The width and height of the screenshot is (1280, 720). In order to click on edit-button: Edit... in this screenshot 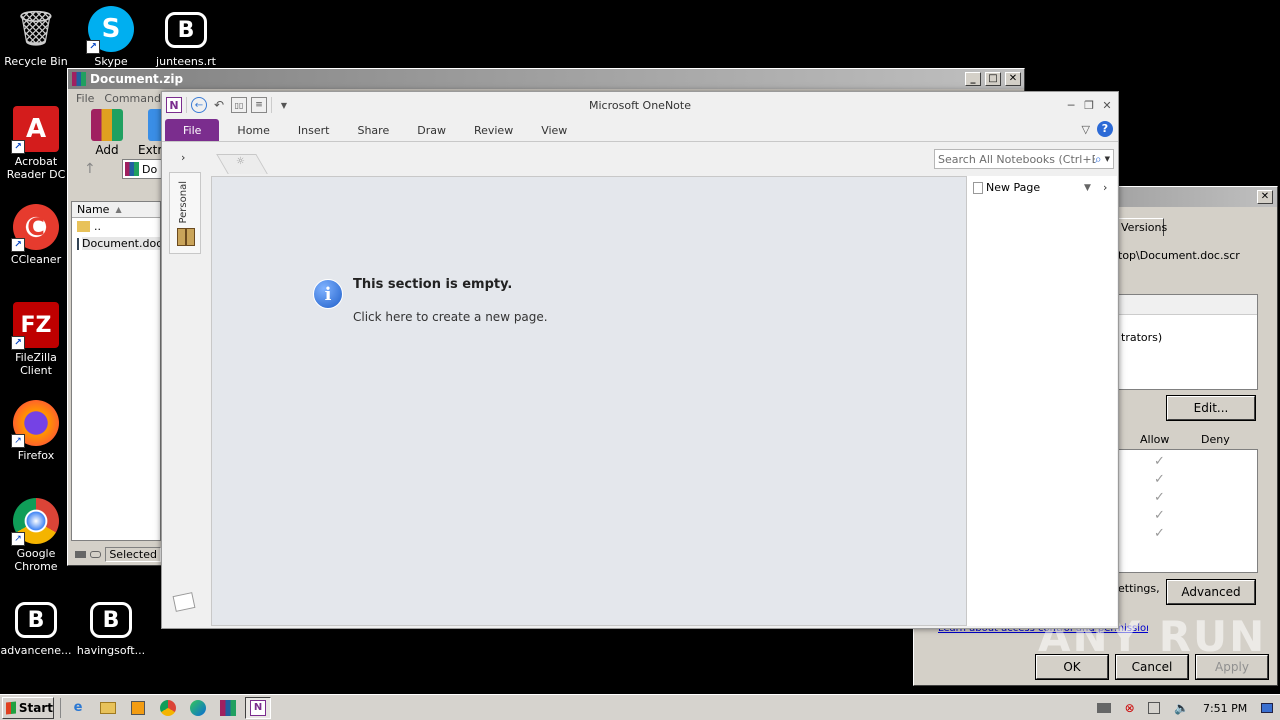, I will do `click(1211, 408)`.